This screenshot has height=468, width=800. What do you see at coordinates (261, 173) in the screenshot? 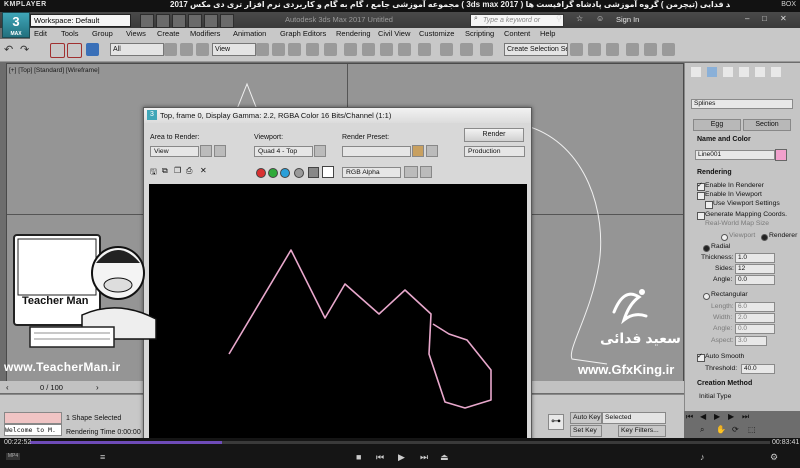
I see `red-channel-toggle` at bounding box center [261, 173].